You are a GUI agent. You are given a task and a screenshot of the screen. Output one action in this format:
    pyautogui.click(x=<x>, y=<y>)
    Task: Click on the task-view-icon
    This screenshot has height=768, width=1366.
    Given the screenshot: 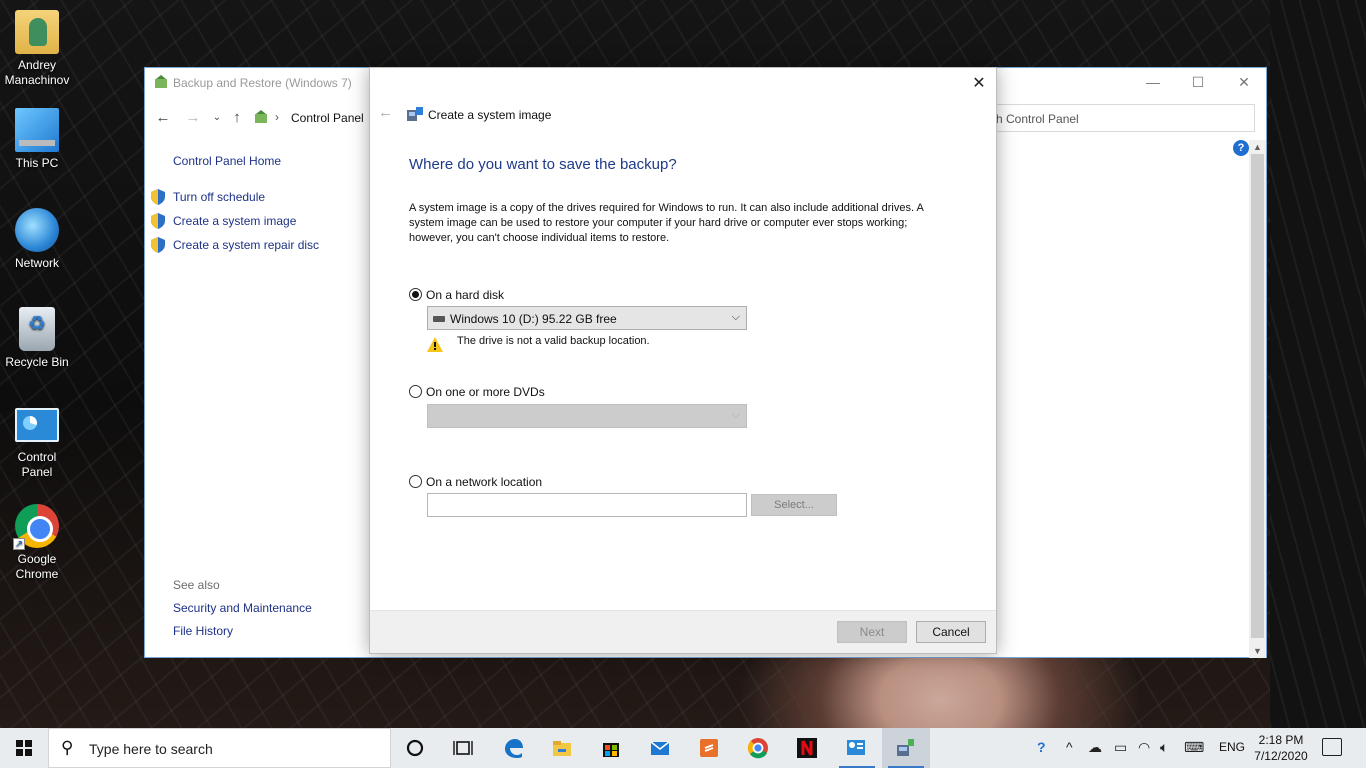 What is the action you would take?
    pyautogui.click(x=463, y=748)
    